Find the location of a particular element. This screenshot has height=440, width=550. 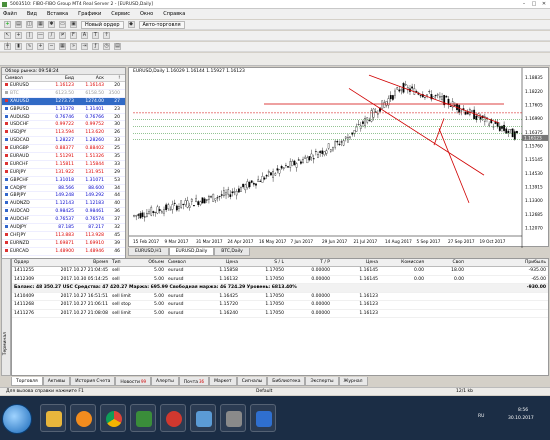

close-icon: ✕ is located at coordinates (544, 4).